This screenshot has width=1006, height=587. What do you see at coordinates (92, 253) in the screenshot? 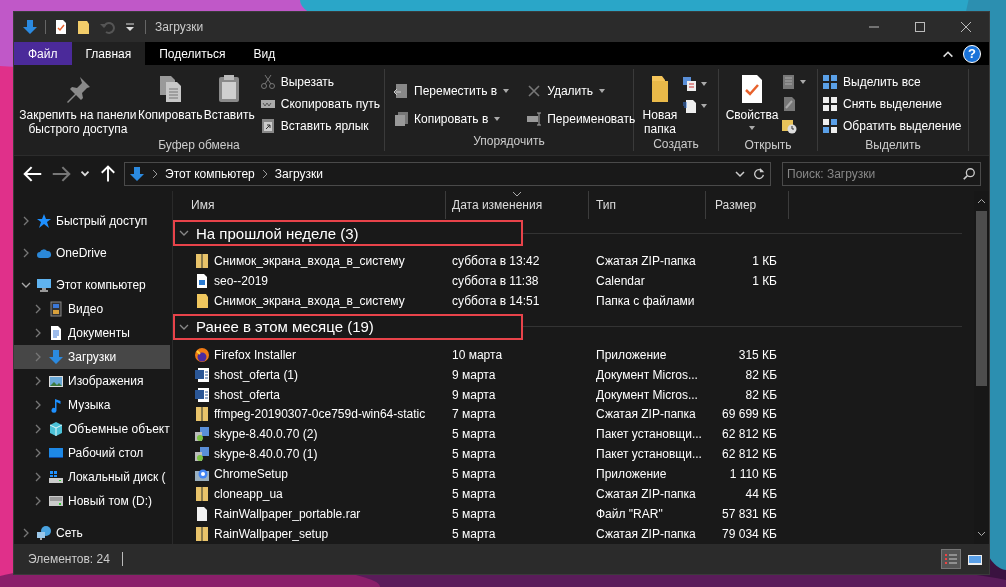
I see `nav-item: OneDrive` at bounding box center [92, 253].